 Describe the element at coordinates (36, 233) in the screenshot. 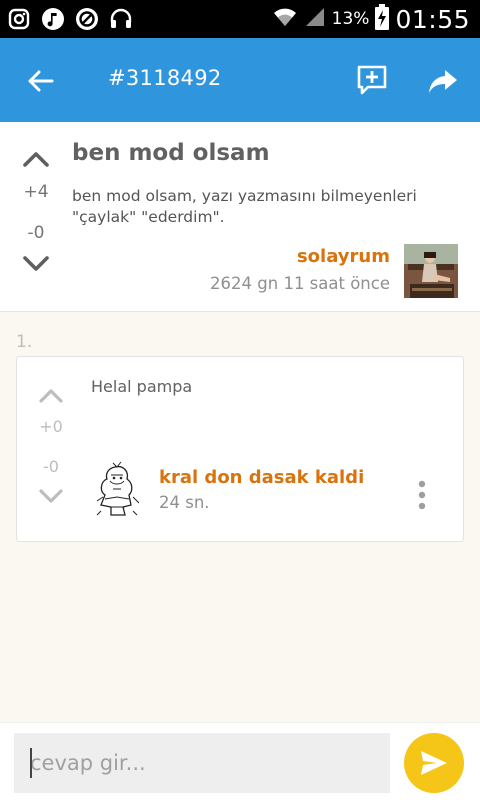

I see `downvote-count: -0` at that location.